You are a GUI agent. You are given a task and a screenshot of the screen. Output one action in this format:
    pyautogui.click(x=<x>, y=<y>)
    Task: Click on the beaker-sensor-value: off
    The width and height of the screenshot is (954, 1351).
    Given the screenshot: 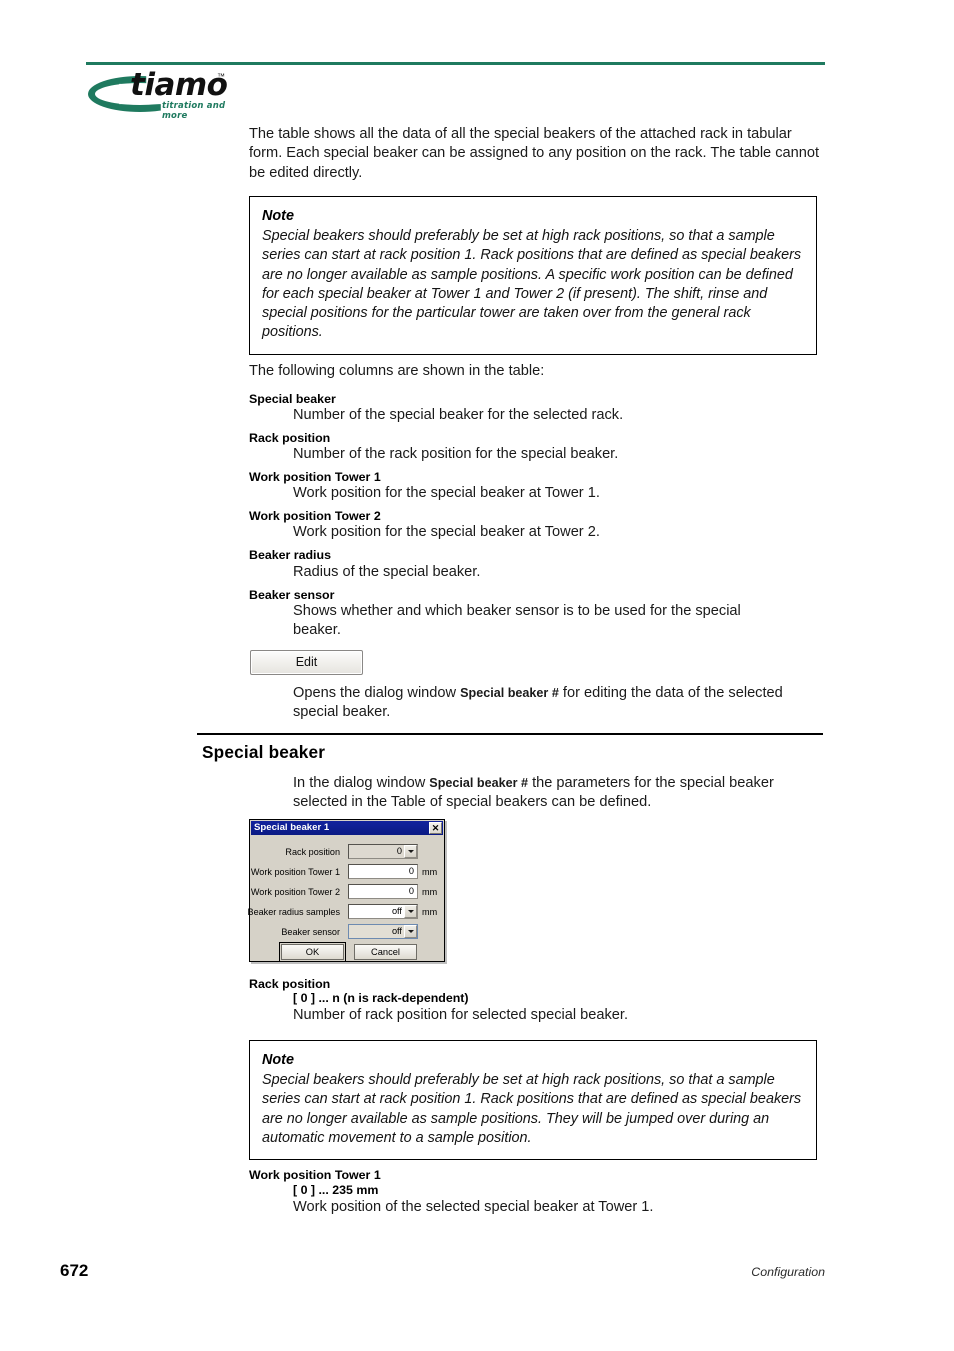 What is the action you would take?
    pyautogui.click(x=396, y=931)
    